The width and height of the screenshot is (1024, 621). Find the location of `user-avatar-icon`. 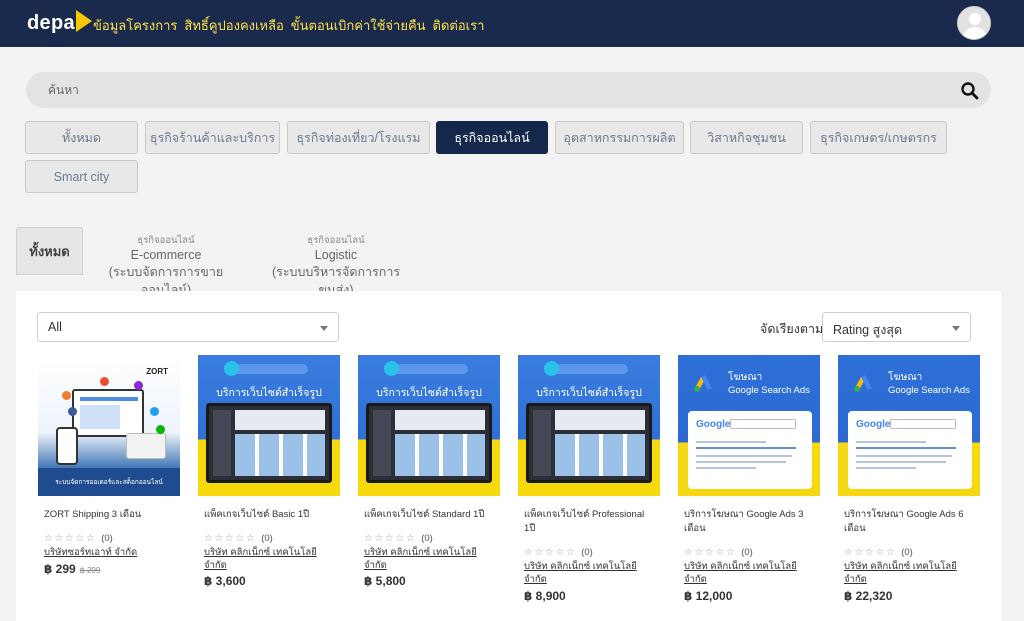

user-avatar-icon is located at coordinates (974, 23).